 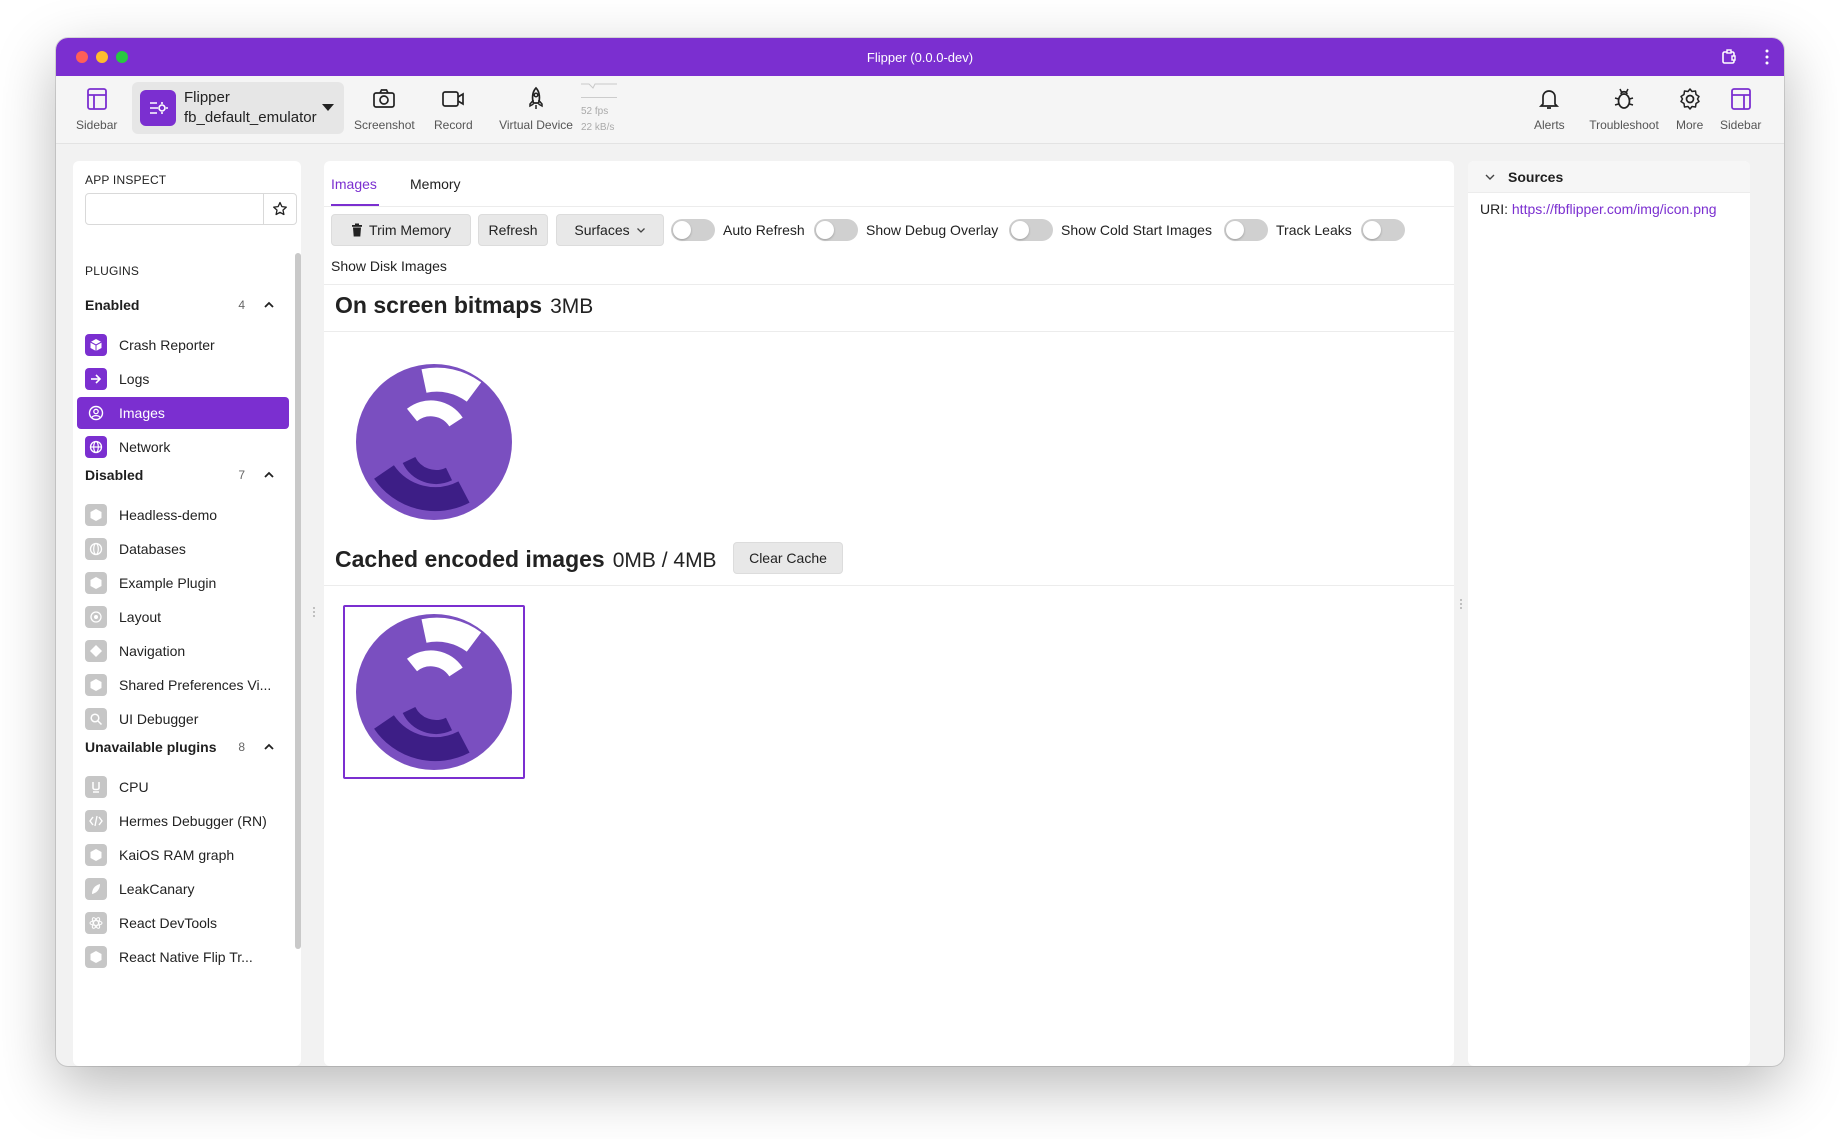 I want to click on plugin-label: CPU, so click(x=134, y=787).